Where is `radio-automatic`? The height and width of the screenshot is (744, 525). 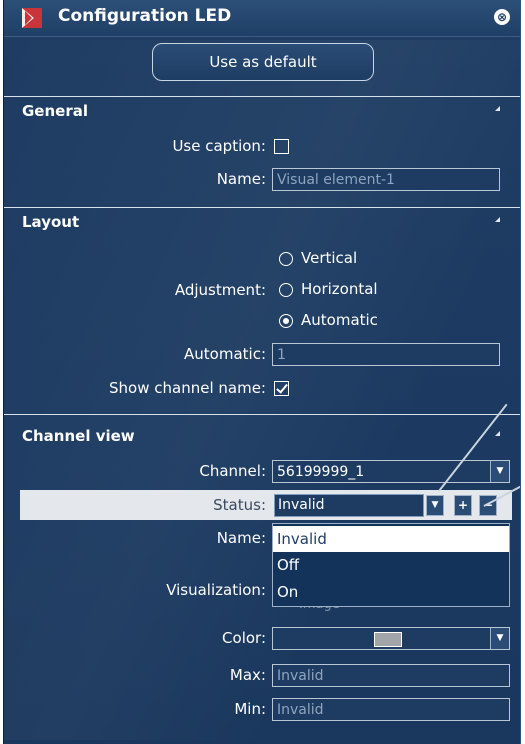 radio-automatic is located at coordinates (286, 321).